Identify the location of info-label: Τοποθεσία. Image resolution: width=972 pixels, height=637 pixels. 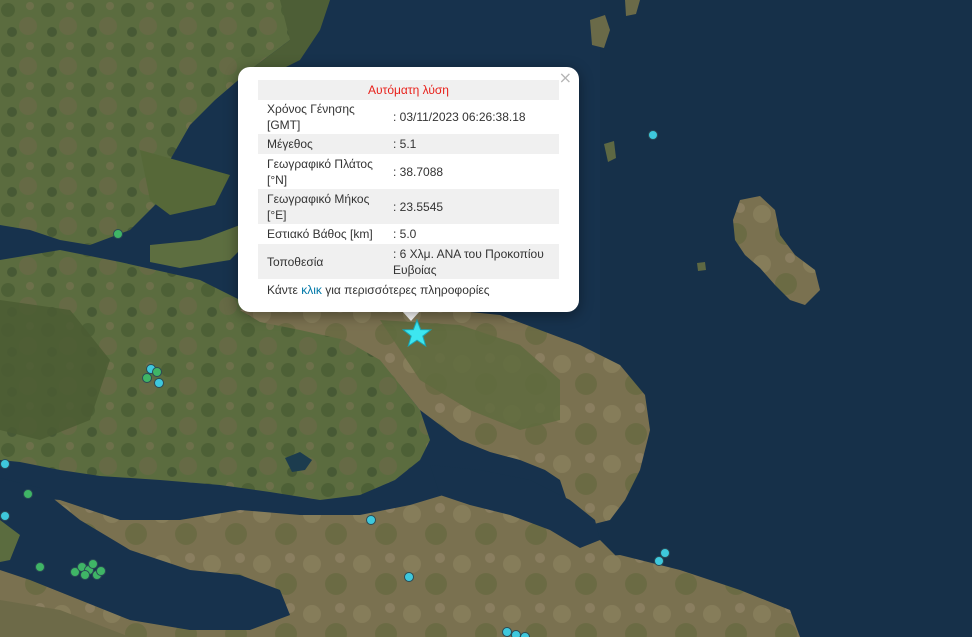
(295, 261).